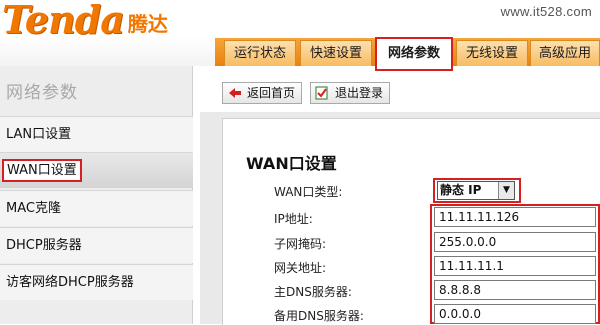 This screenshot has height=325, width=600. What do you see at coordinates (293, 219) in the screenshot?
I see `ip-address-label: IP地址:` at bounding box center [293, 219].